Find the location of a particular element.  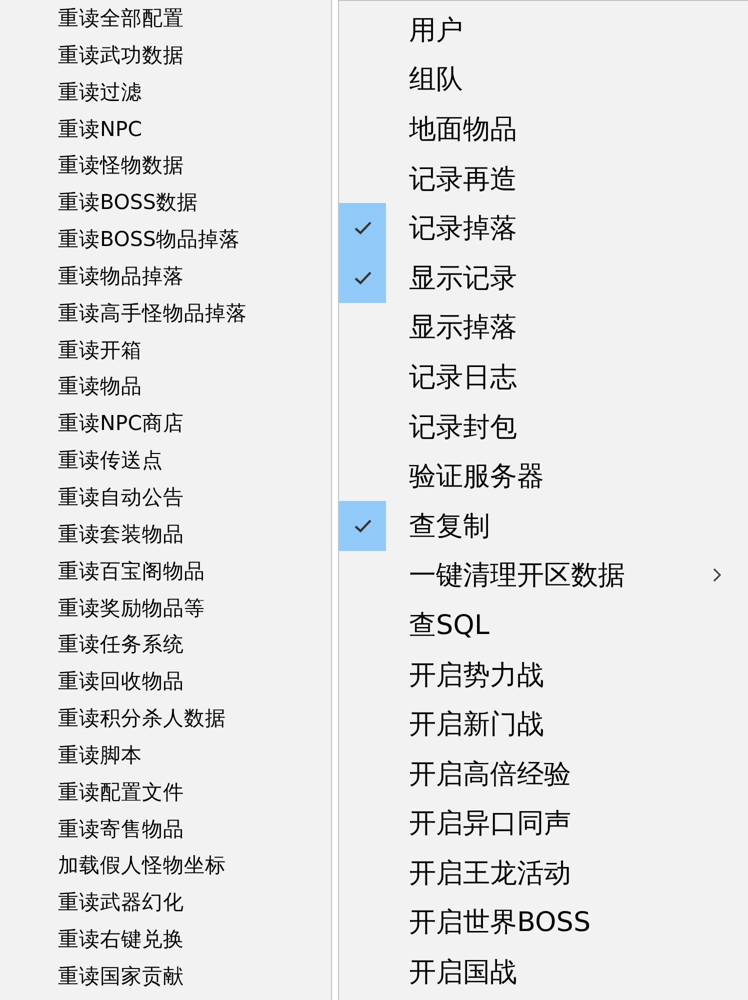

menu-item: 重读寄售物品 is located at coordinates (165, 829).